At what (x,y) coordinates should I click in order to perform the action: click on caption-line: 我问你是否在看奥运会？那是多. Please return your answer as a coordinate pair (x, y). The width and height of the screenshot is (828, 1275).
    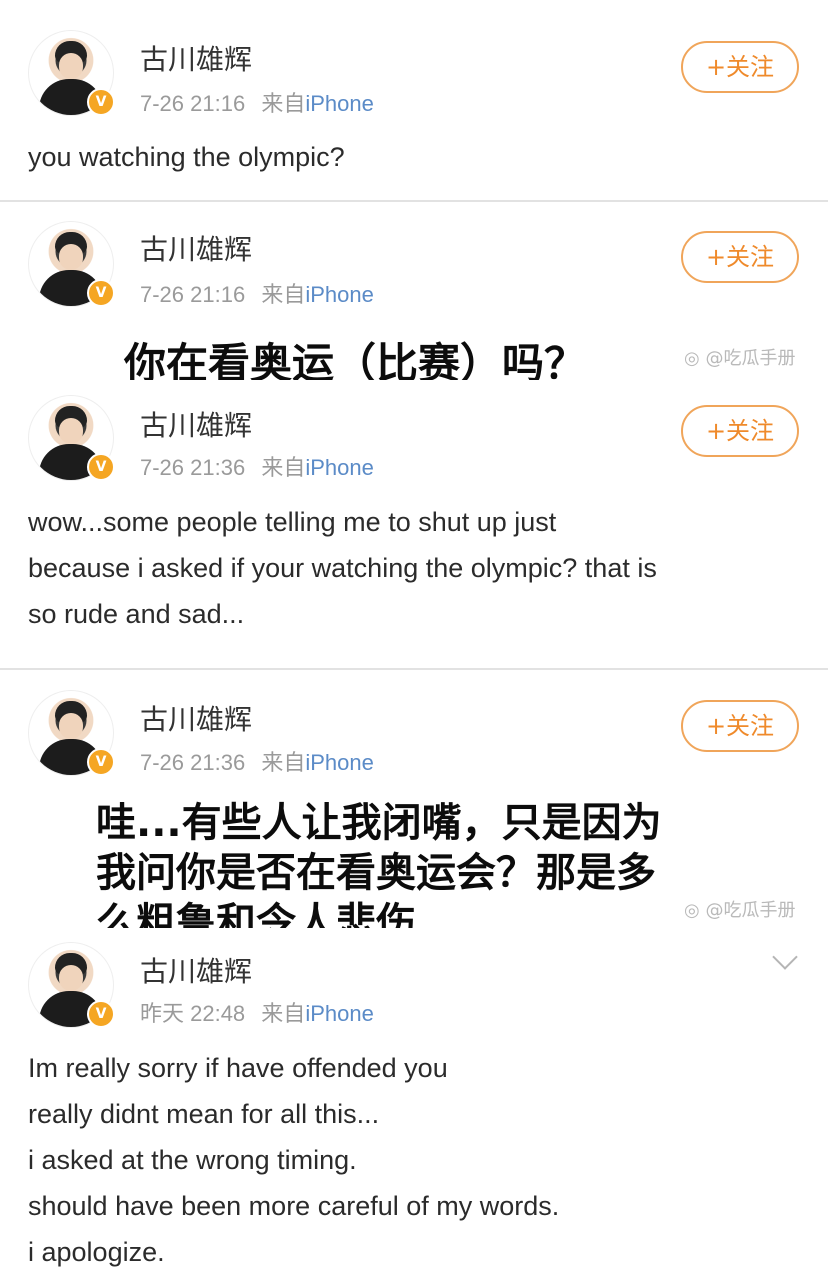
    Looking at the image, I should click on (376, 873).